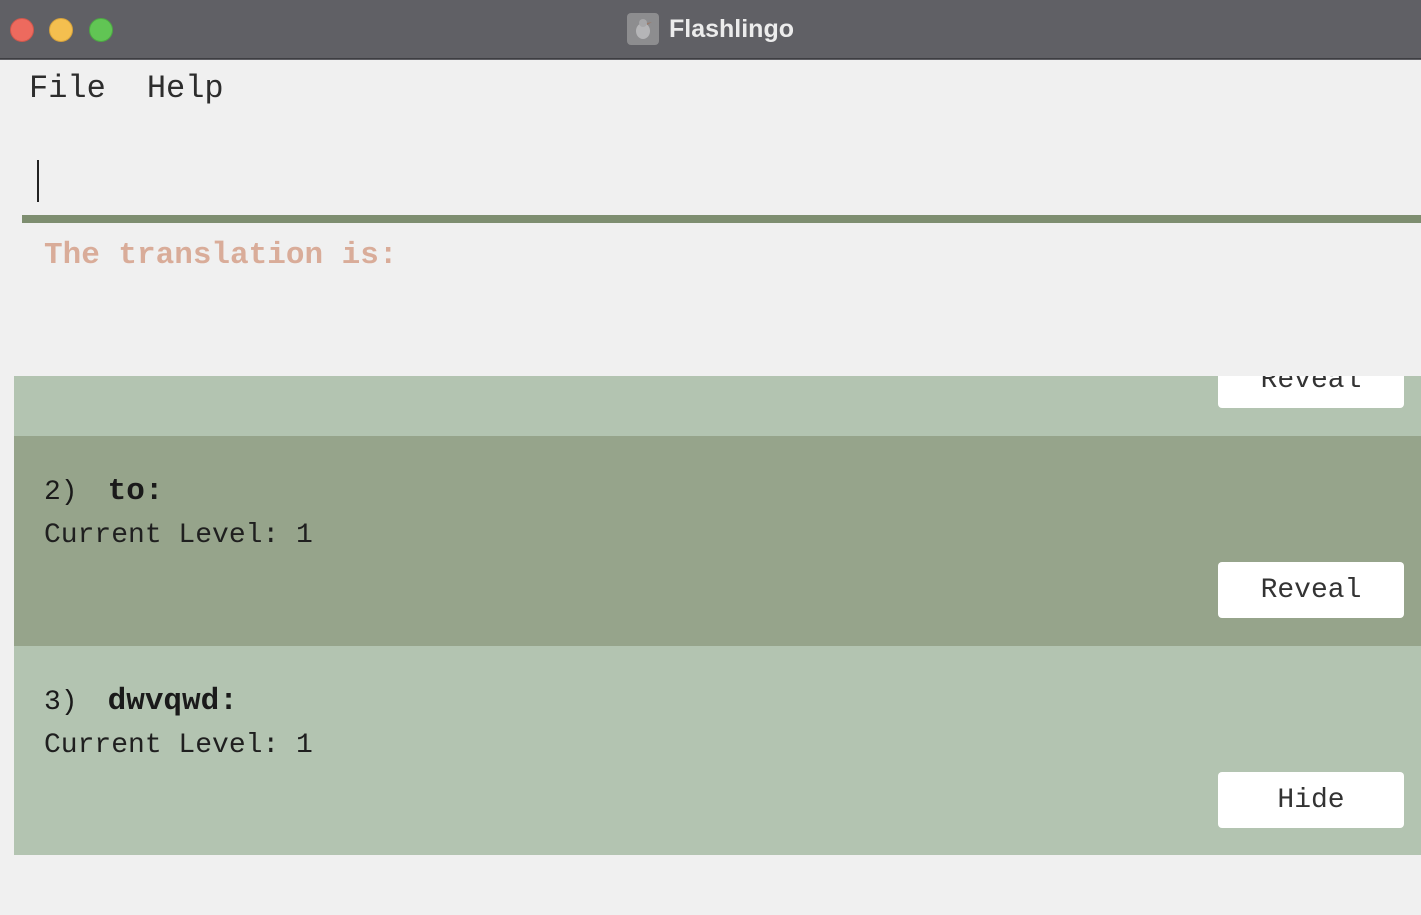 The width and height of the screenshot is (1421, 915). I want to click on command-box, so click(721, 183).